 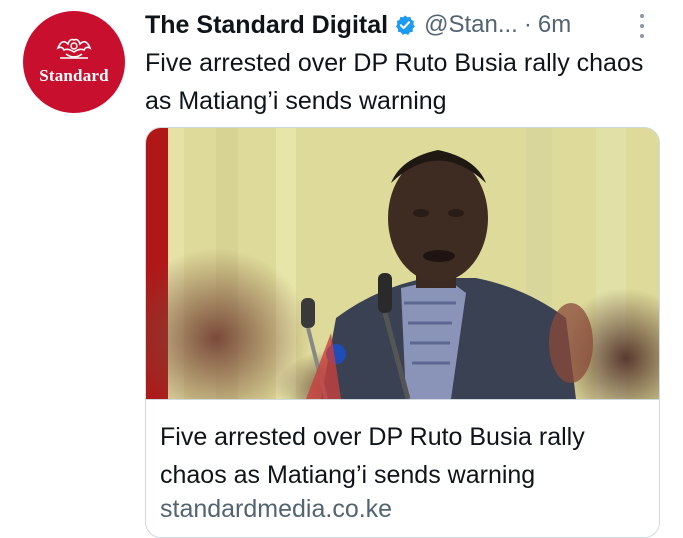 I want to click on tweet-header: The Standard Digital @Stan... · 6m, so click(x=404, y=25).